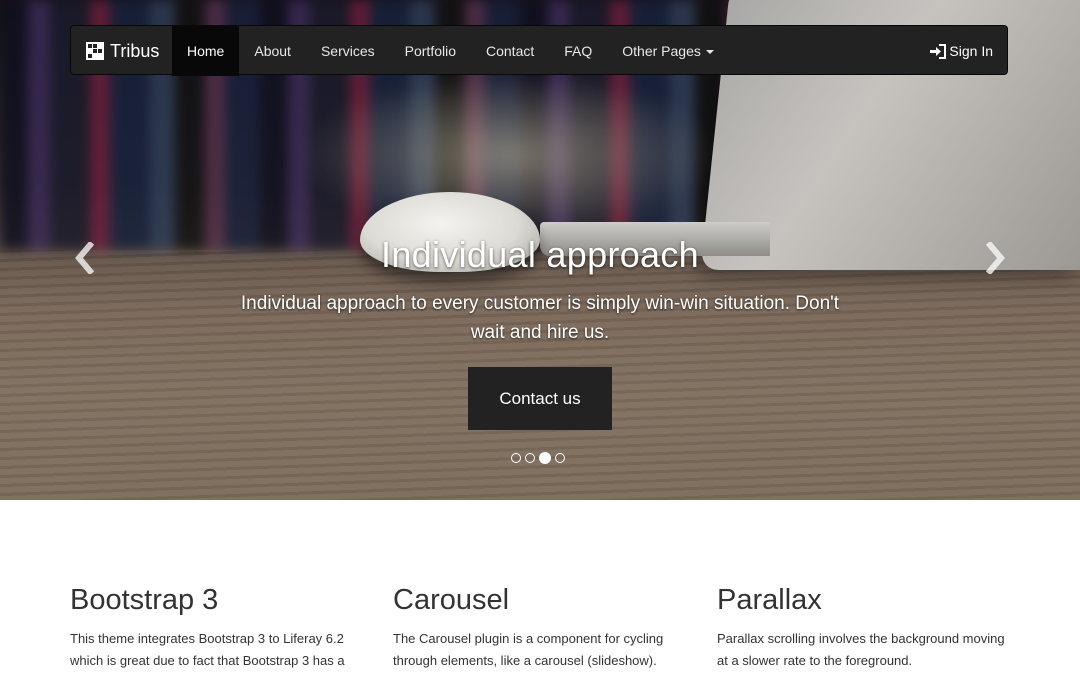 This screenshot has height=675, width=1080. I want to click on brand-link: Tribus, so click(122, 51).